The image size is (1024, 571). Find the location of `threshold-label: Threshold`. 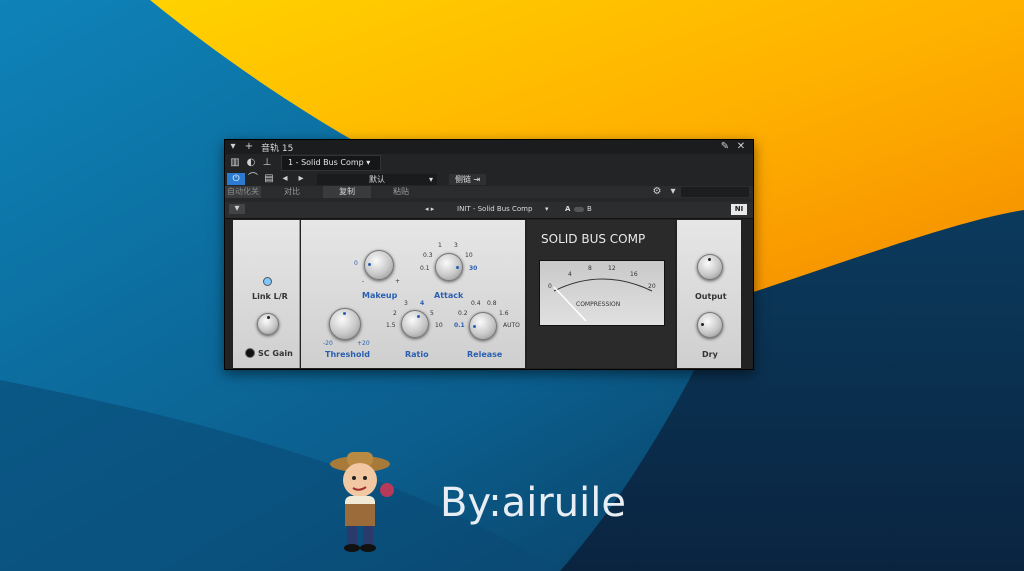

threshold-label: Threshold is located at coordinates (347, 354).